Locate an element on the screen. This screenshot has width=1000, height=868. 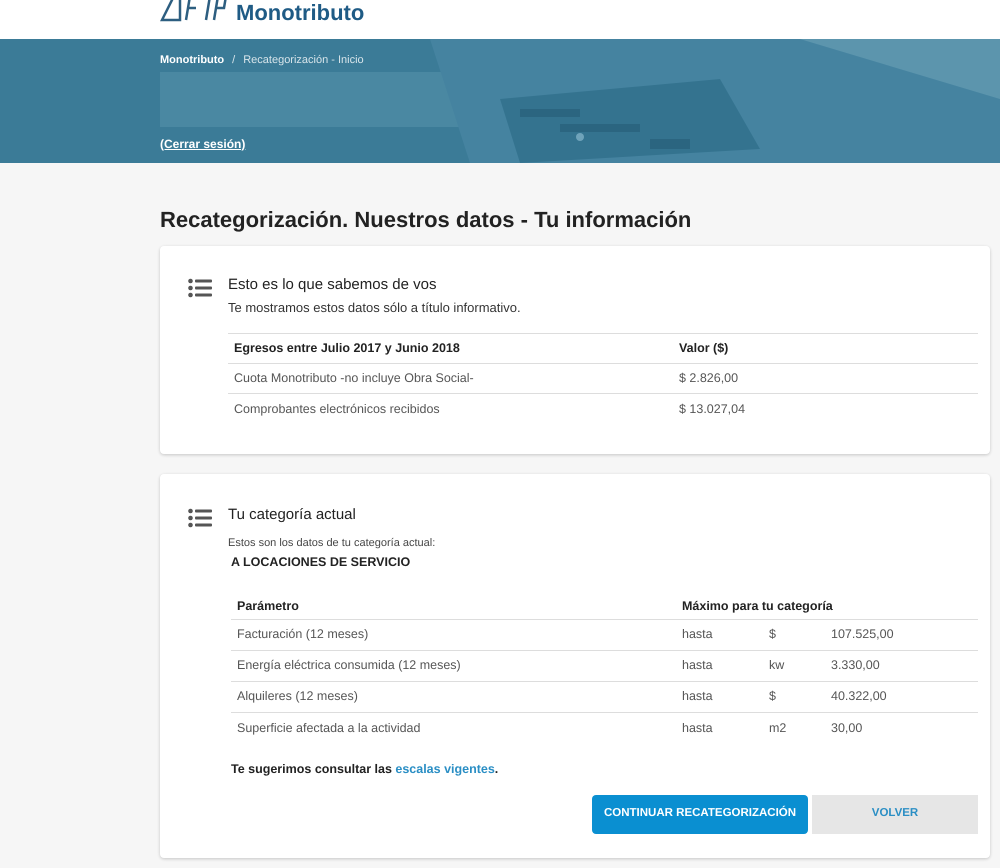
table-cell-text: $ 13.027,04 is located at coordinates (712, 409).